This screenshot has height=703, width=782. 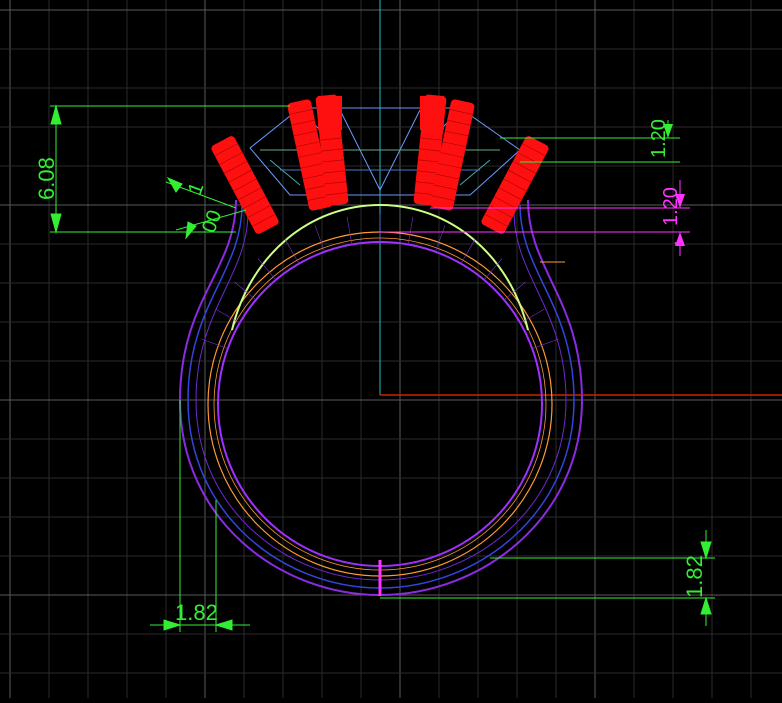 I want to click on dim-top-gap-2: 1.20, so click(x=671, y=206).